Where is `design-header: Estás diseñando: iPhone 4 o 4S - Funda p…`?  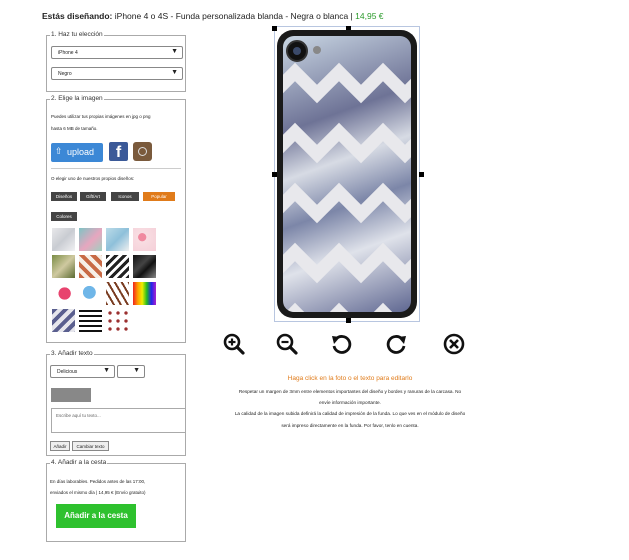
design-header: Estás diseñando: iPhone 4 o 4S - Funda p… is located at coordinates (213, 16).